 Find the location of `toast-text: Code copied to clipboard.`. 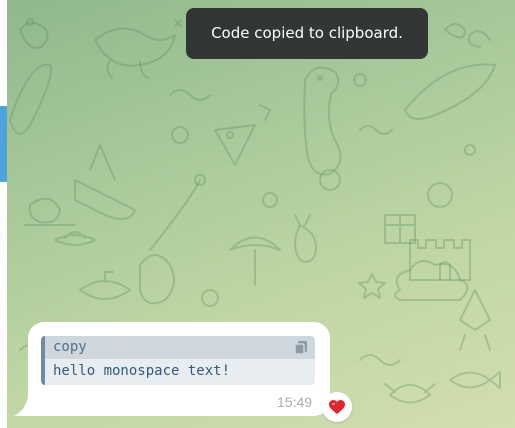

toast-text: Code copied to clipboard. is located at coordinates (307, 33).